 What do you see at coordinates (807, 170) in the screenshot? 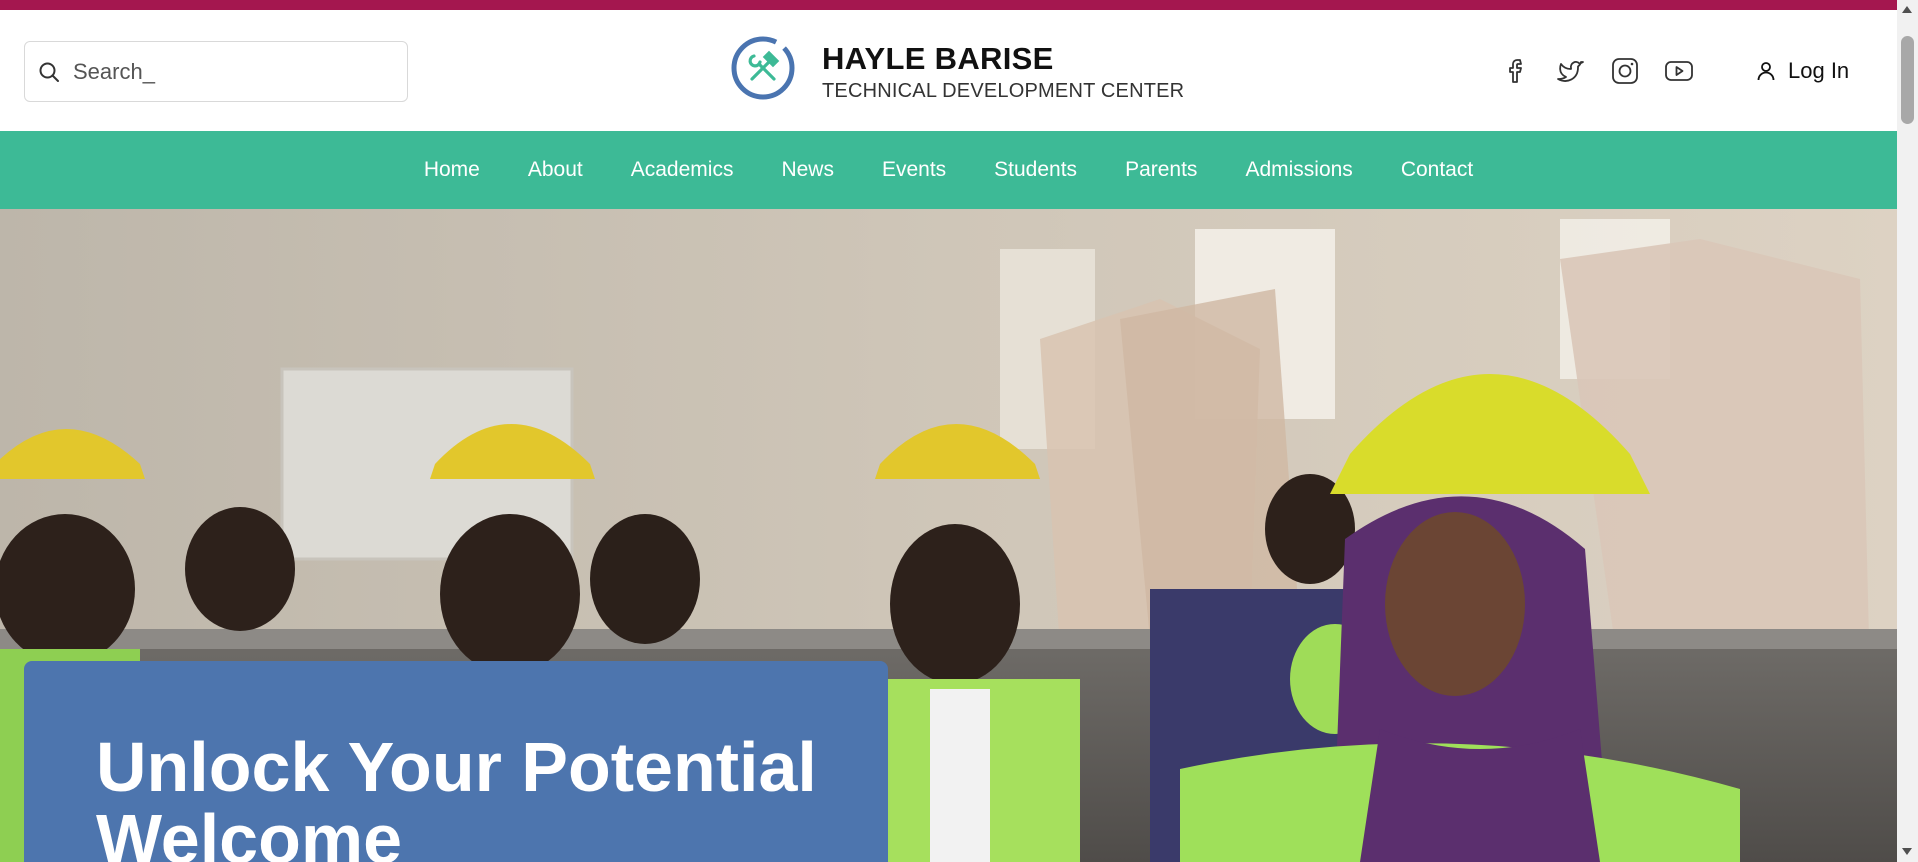
I see `nav-item-news: News` at bounding box center [807, 170].